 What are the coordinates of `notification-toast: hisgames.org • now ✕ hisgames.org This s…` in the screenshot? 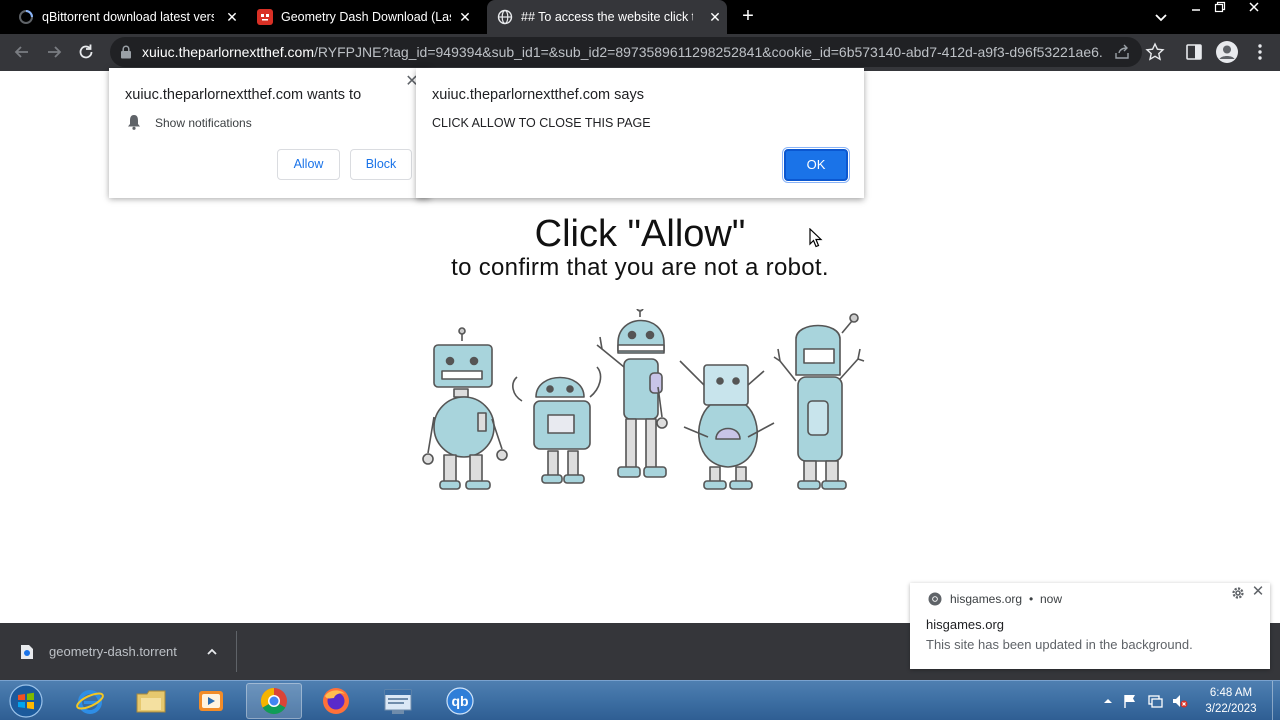 It's located at (1090, 626).